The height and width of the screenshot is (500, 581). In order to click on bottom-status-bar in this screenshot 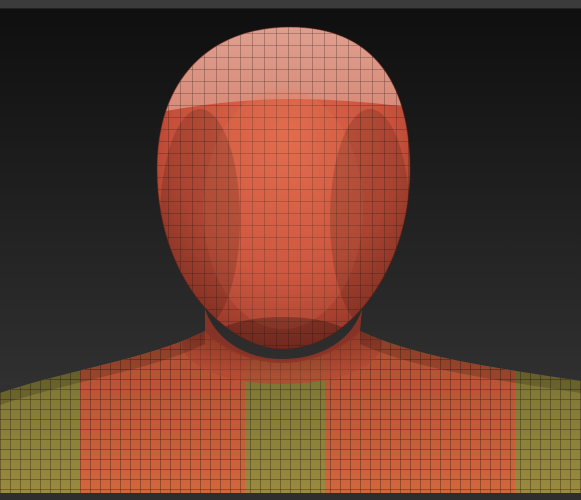, I will do `click(290, 496)`.